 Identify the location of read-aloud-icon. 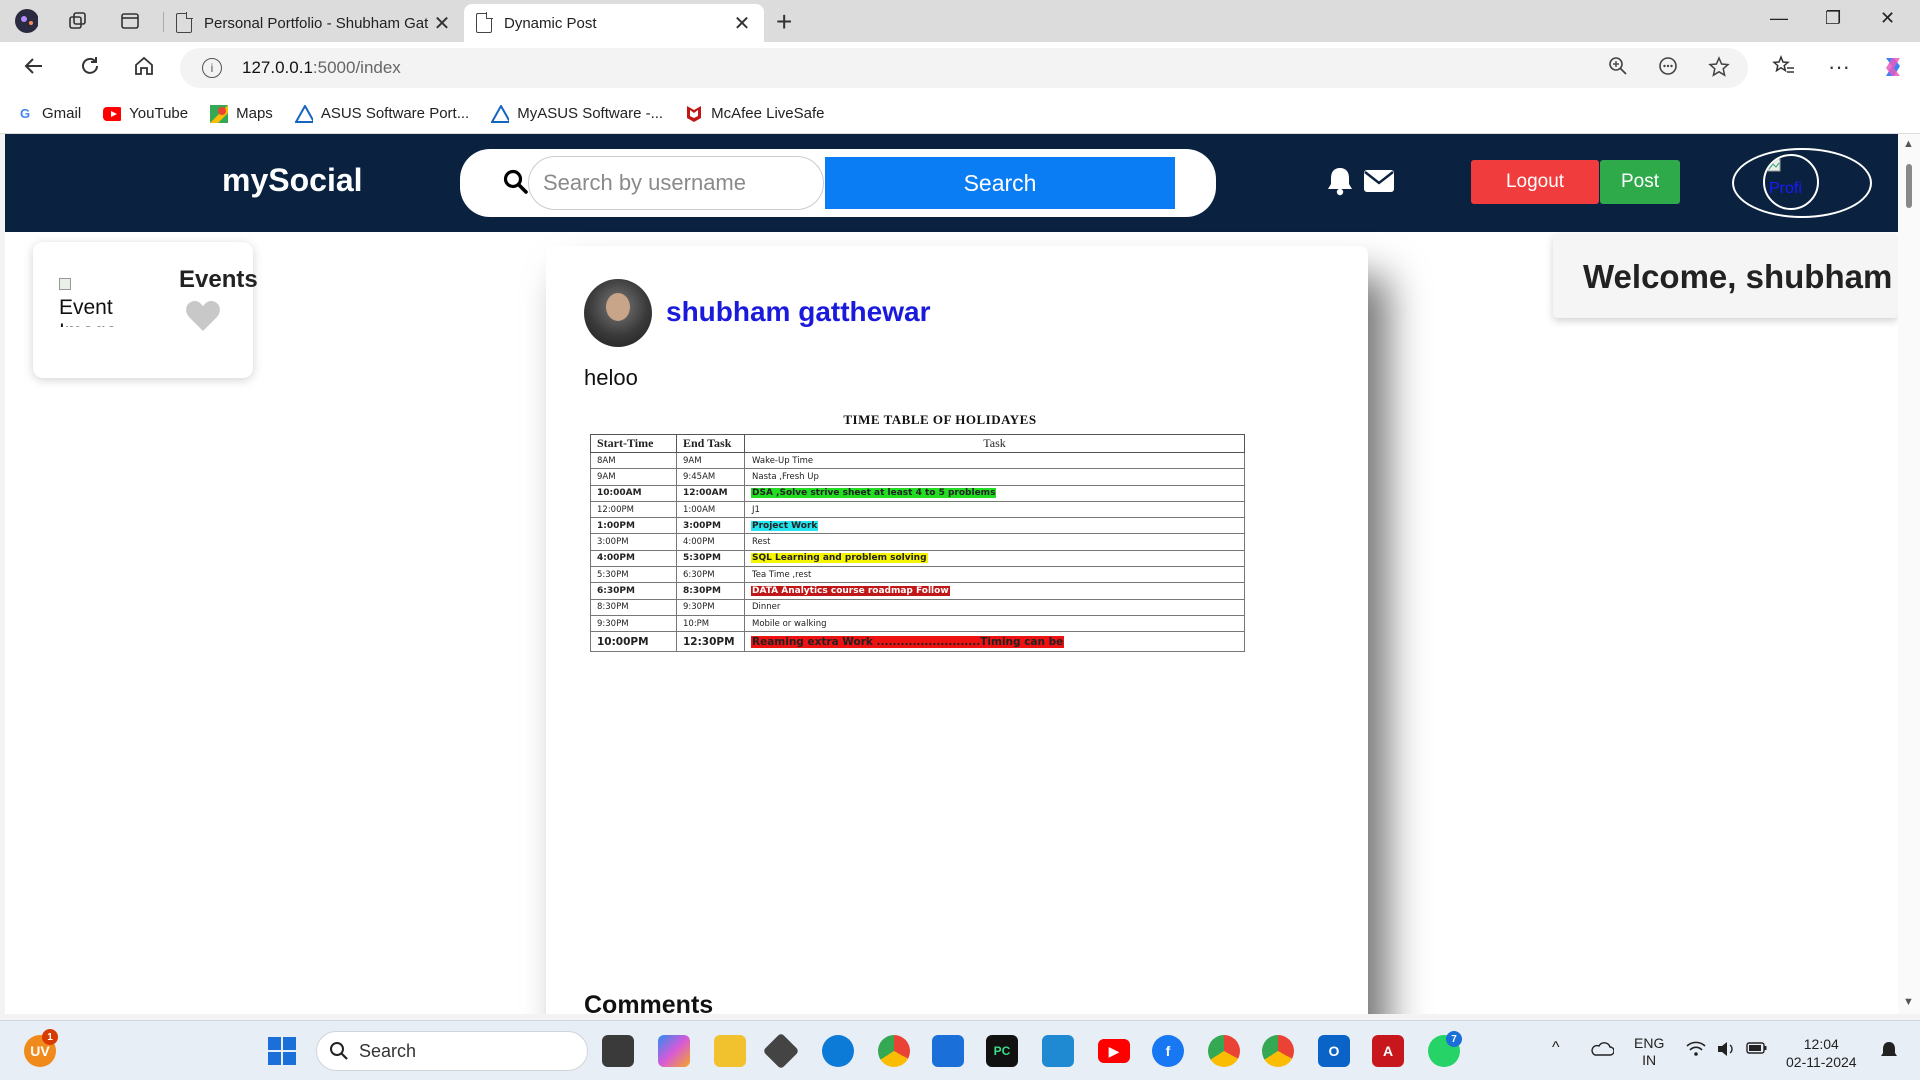
(1668, 70).